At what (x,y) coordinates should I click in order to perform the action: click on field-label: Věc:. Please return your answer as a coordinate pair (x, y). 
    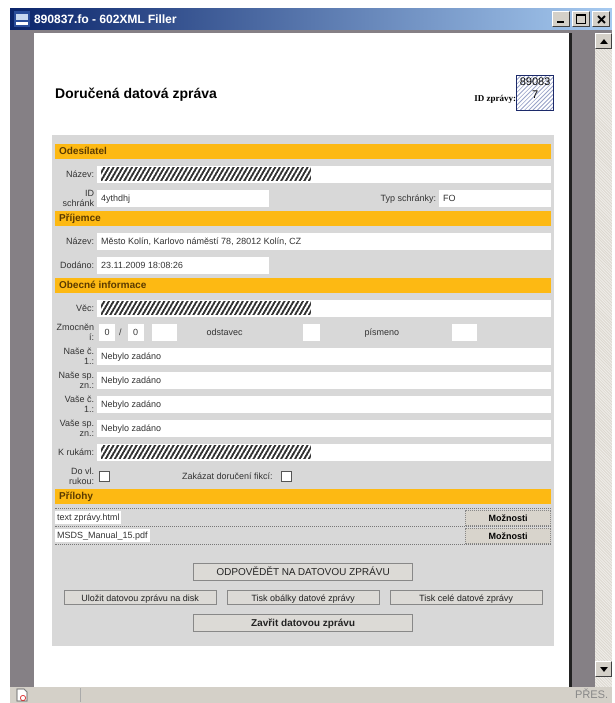
    Looking at the image, I should click on (84, 308).